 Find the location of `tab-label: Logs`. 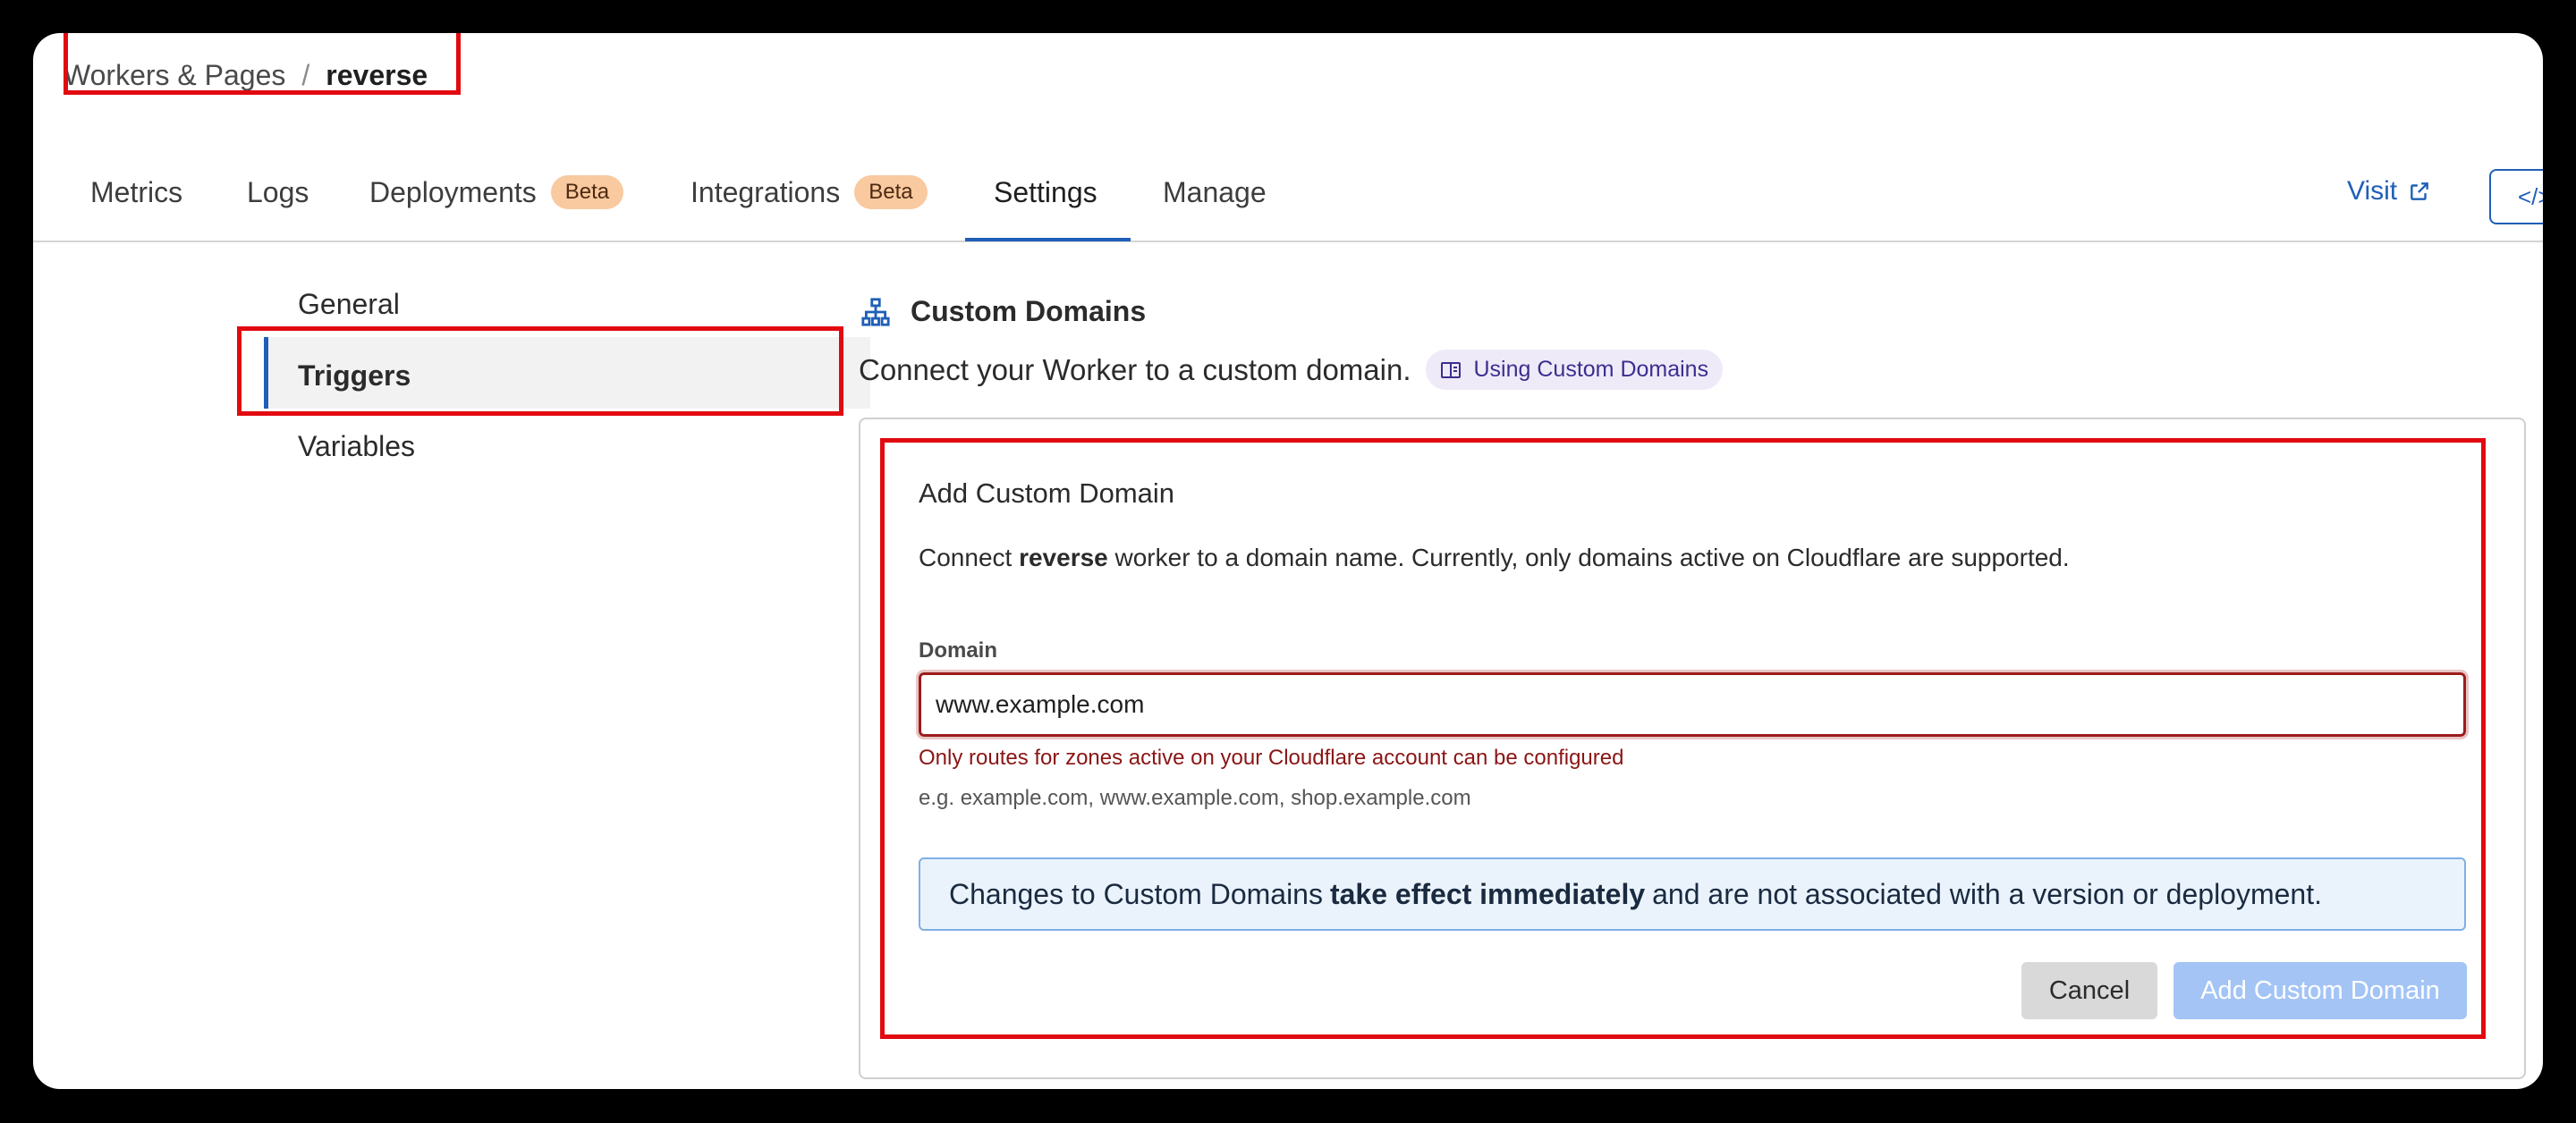

tab-label: Logs is located at coordinates (278, 191).